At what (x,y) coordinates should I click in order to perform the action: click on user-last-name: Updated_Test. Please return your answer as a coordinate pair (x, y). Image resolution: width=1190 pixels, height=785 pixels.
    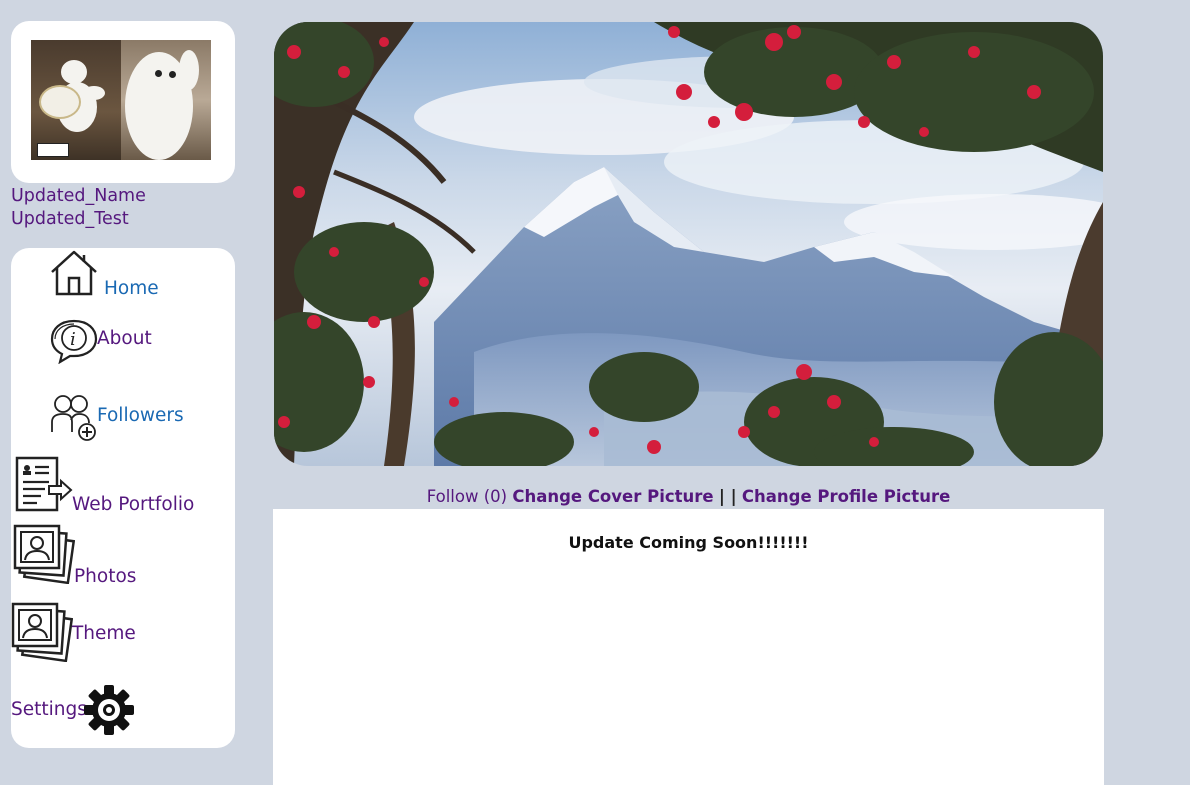
    Looking at the image, I should click on (78, 219).